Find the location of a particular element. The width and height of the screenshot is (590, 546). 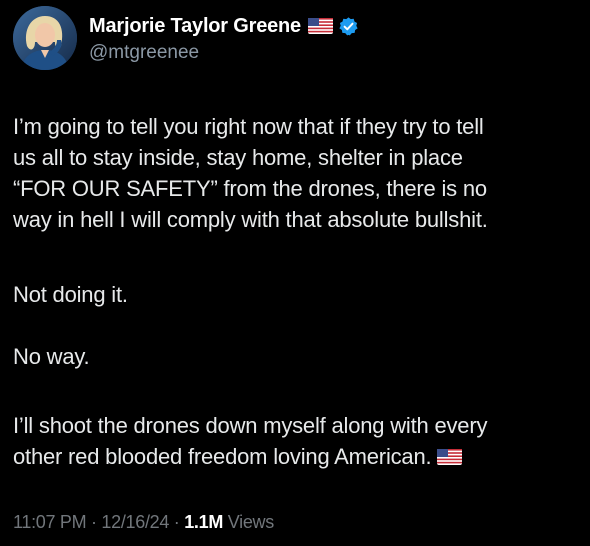

tweet-paragraph-2: Not doing it. is located at coordinates (70, 294).